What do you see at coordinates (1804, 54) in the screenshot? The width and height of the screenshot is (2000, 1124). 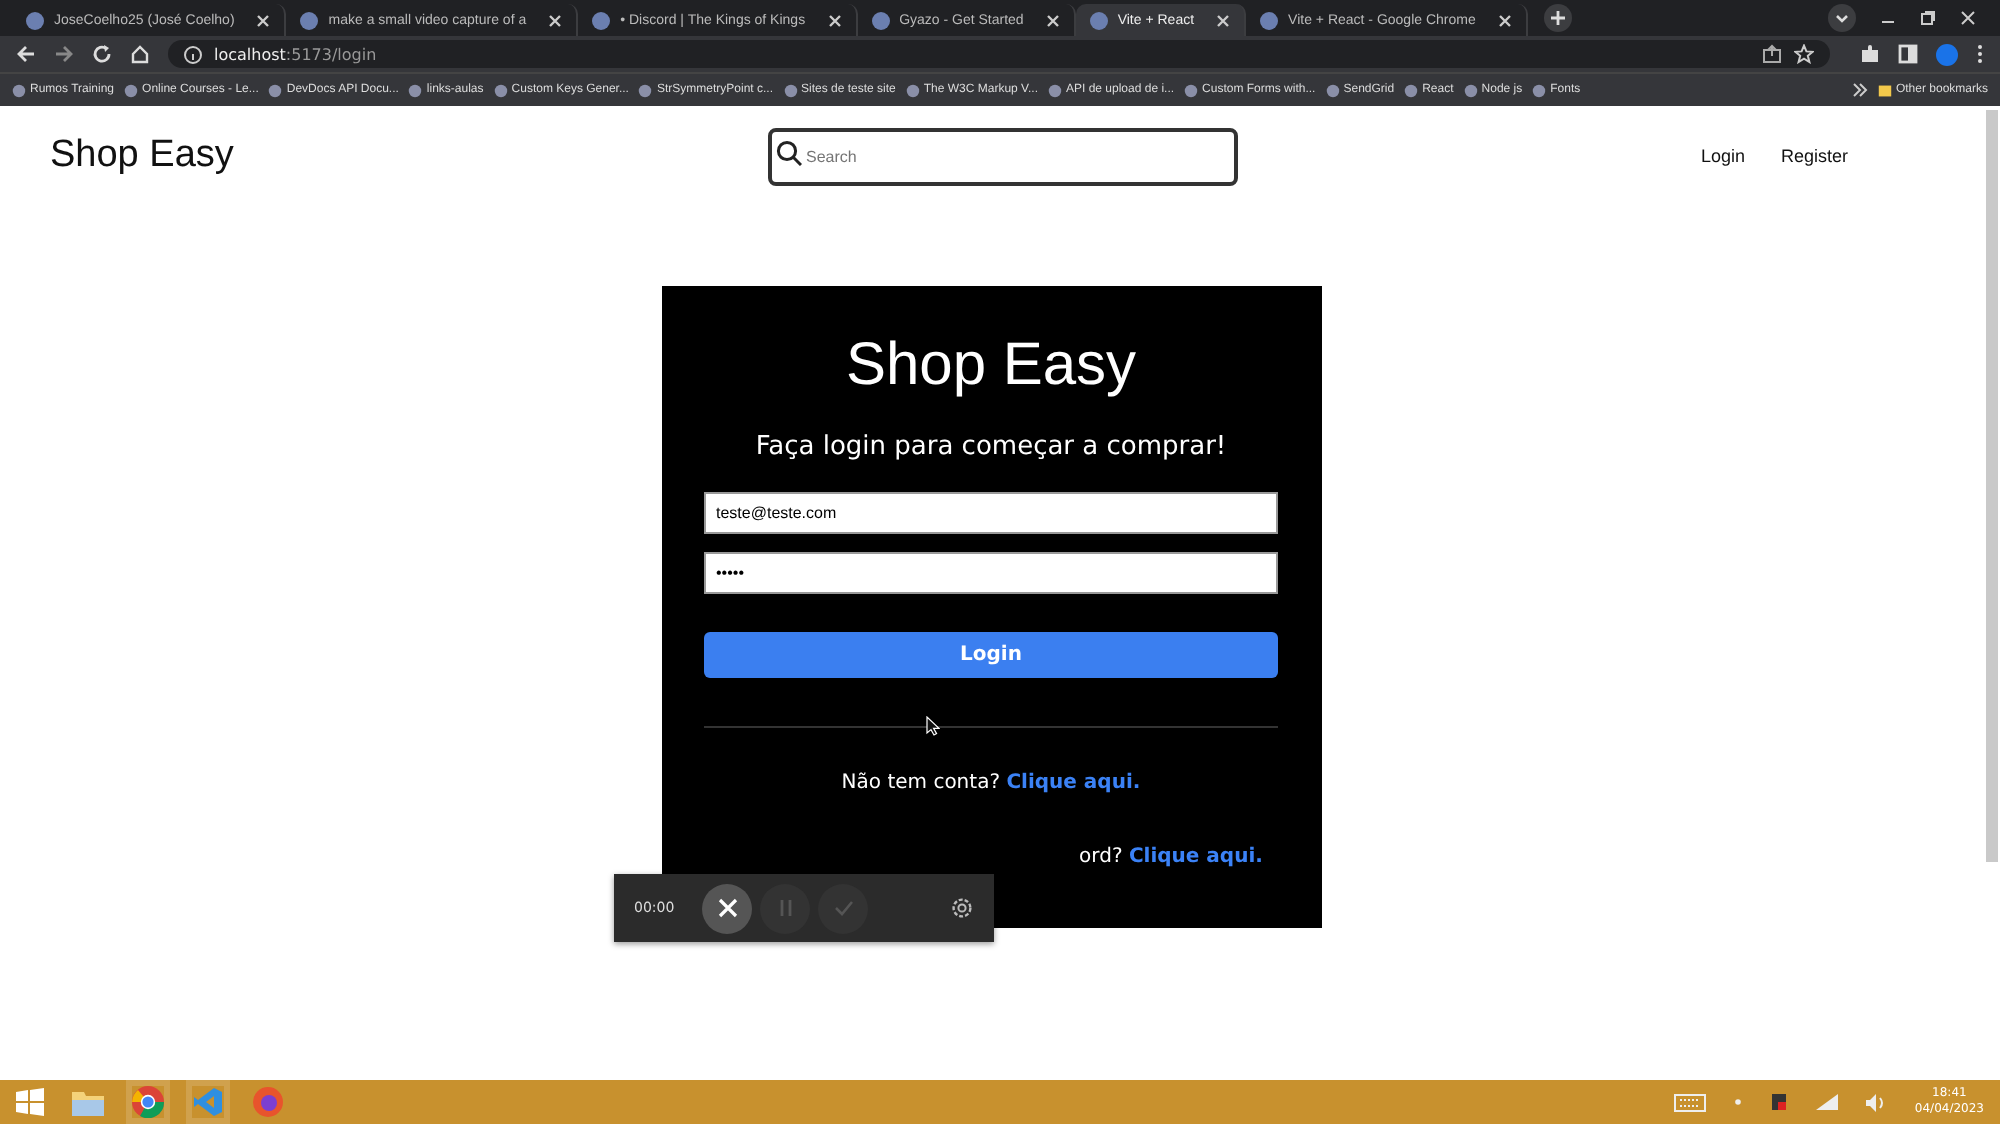 I see `star-icon` at bounding box center [1804, 54].